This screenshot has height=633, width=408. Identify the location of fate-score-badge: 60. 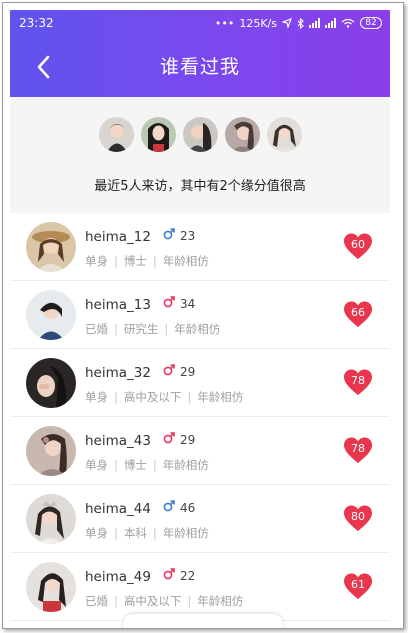
(358, 247).